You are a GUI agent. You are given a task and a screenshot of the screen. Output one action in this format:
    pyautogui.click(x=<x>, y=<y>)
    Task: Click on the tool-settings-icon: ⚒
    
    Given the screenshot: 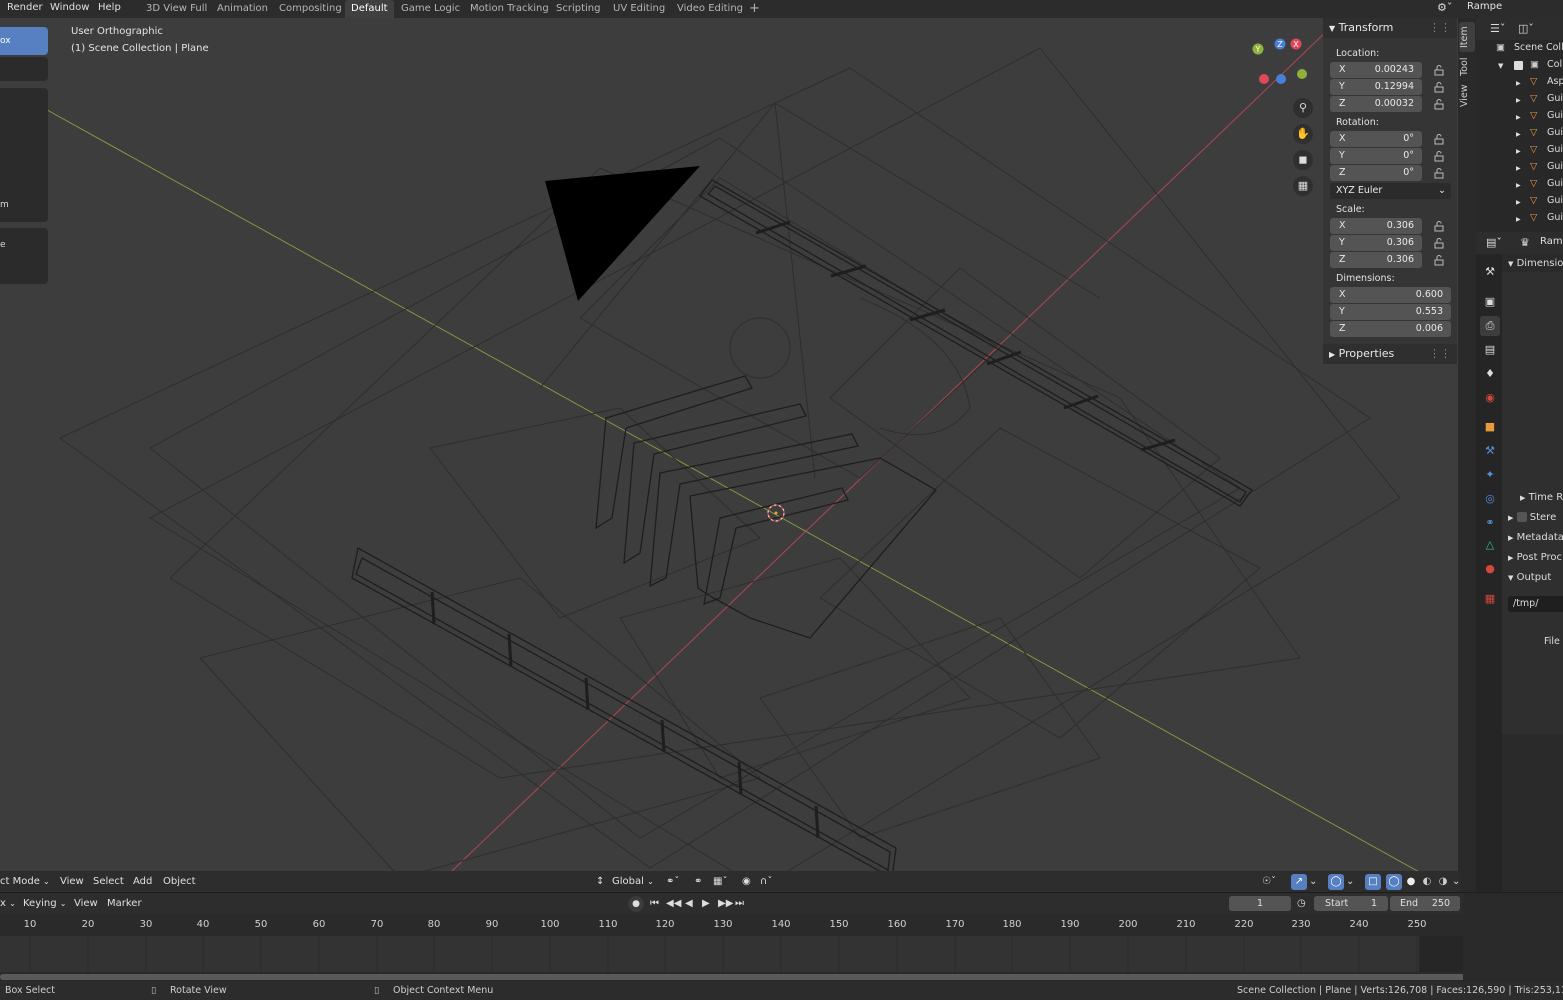 What is the action you would take?
    pyautogui.click(x=1490, y=272)
    